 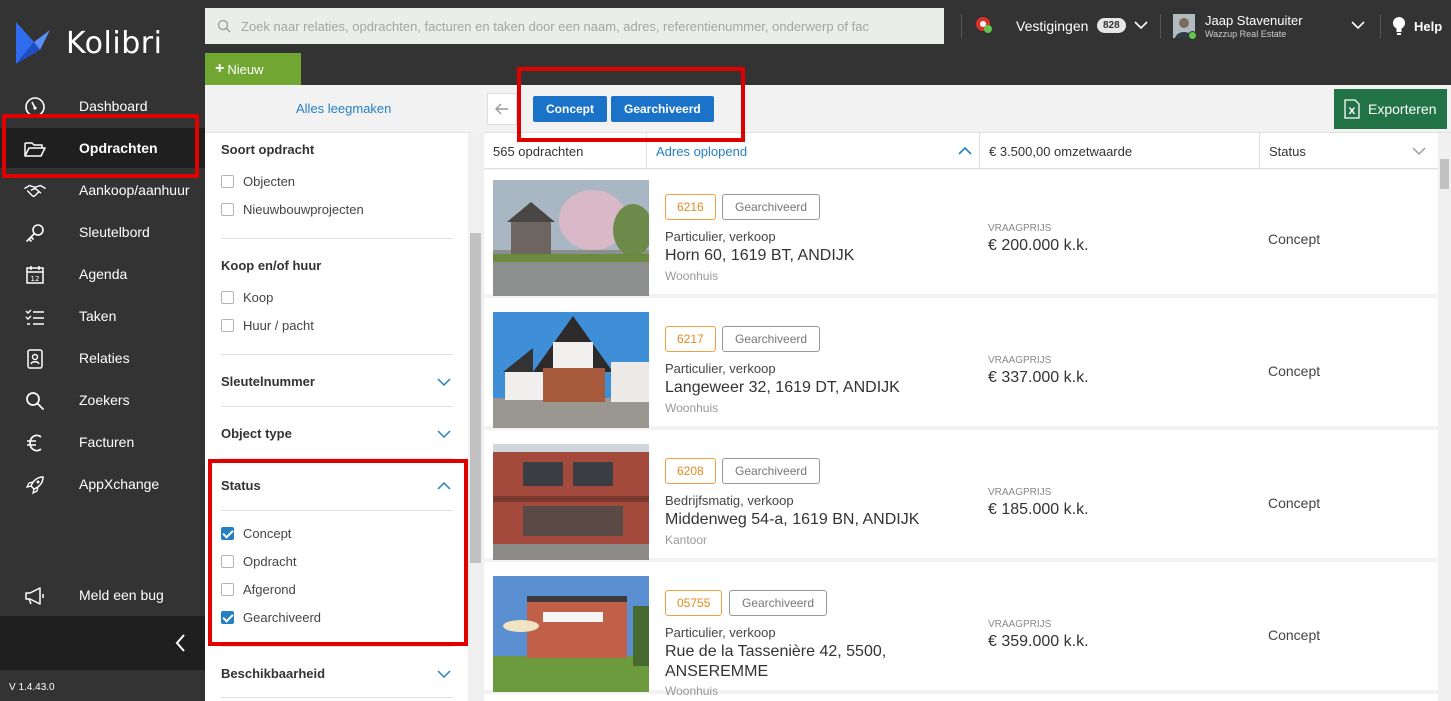 I want to click on option-label: Concept, so click(x=267, y=533).